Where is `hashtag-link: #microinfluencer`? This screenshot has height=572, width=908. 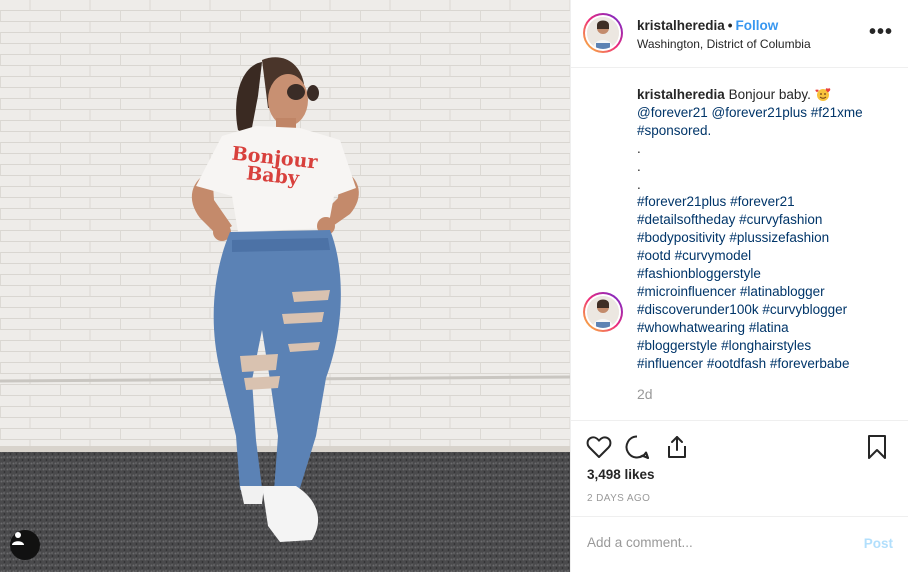
hashtag-link: #microinfluencer is located at coordinates (686, 291).